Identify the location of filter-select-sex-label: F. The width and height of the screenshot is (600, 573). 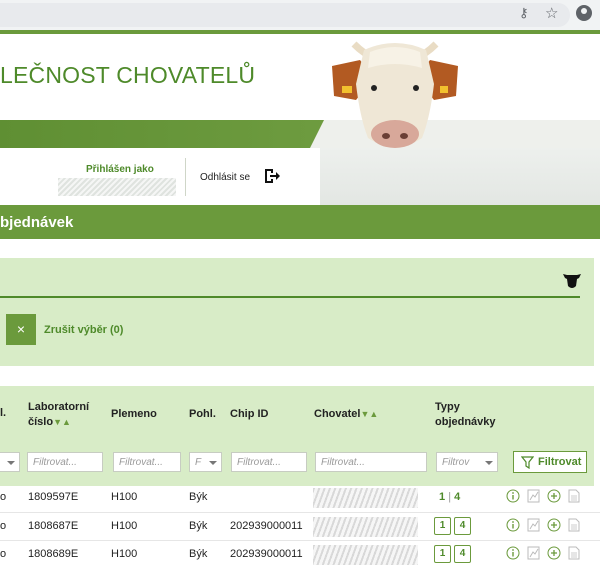
(198, 462).